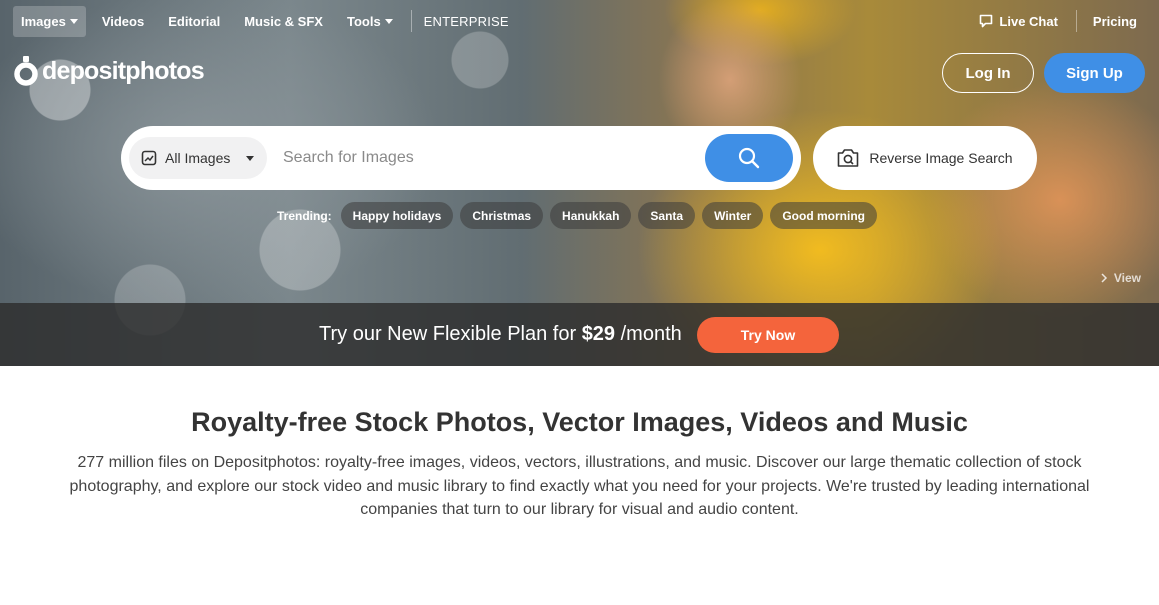  Describe the element at coordinates (848, 158) in the screenshot. I see `camera-search-icon` at that location.